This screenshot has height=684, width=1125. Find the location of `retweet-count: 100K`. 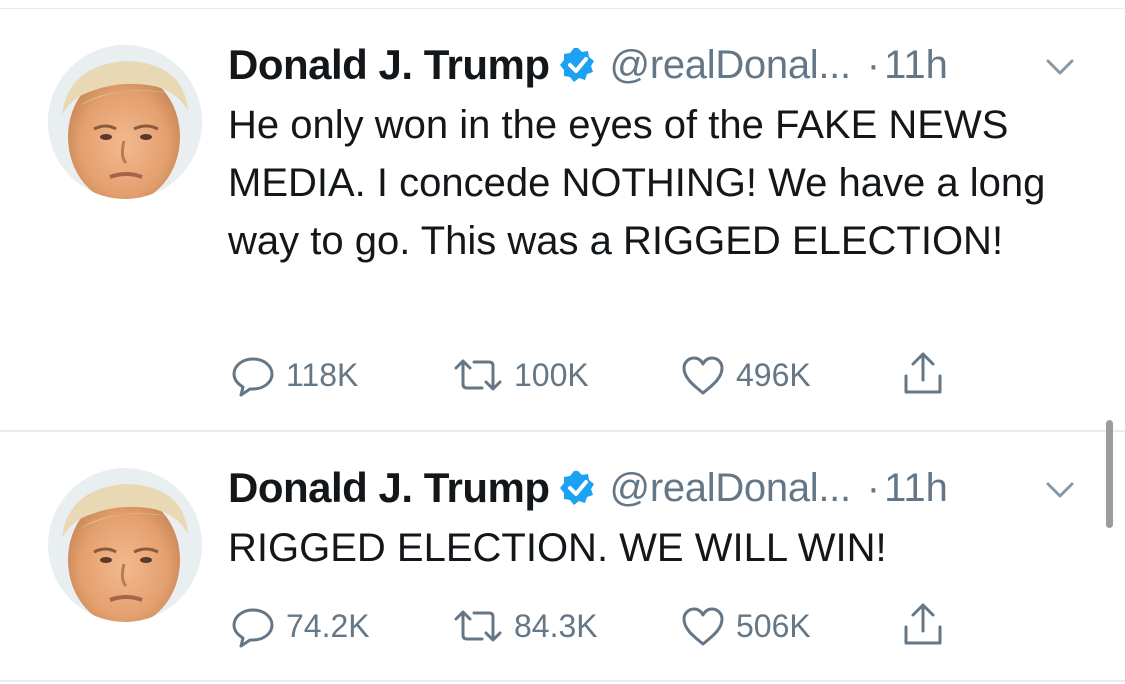

retweet-count: 100K is located at coordinates (551, 374).